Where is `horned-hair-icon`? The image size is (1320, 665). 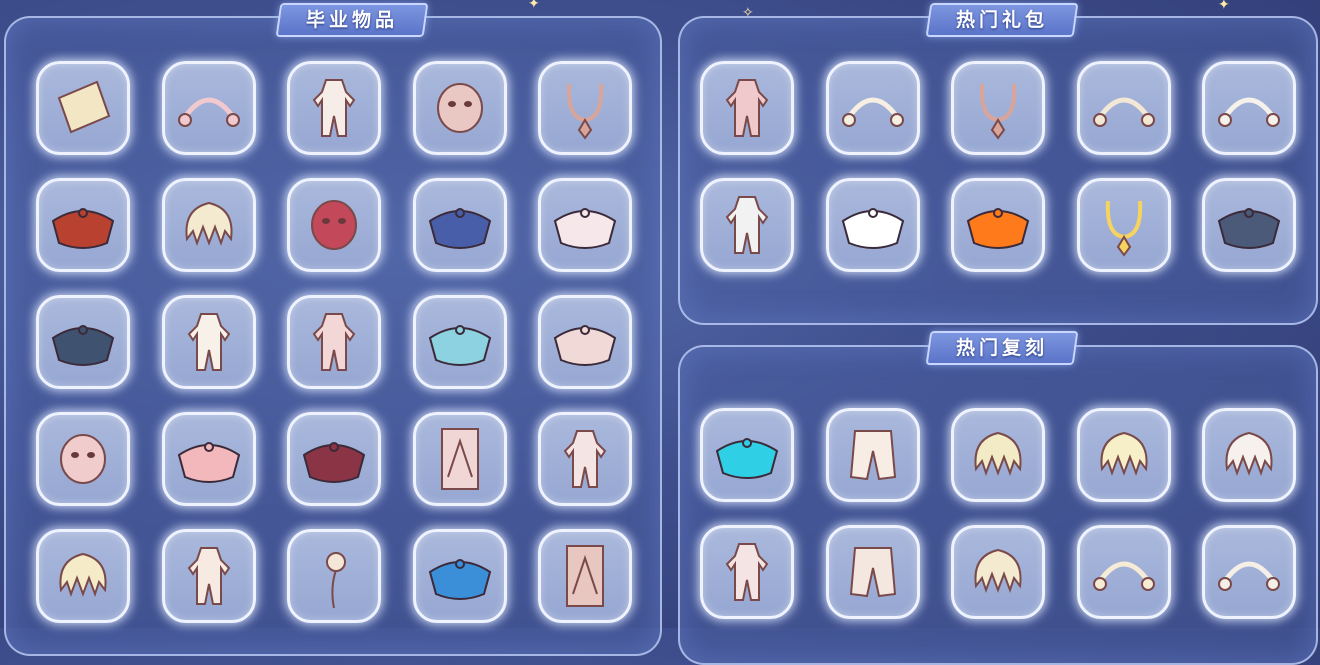
horned-hair-icon is located at coordinates (208, 223).